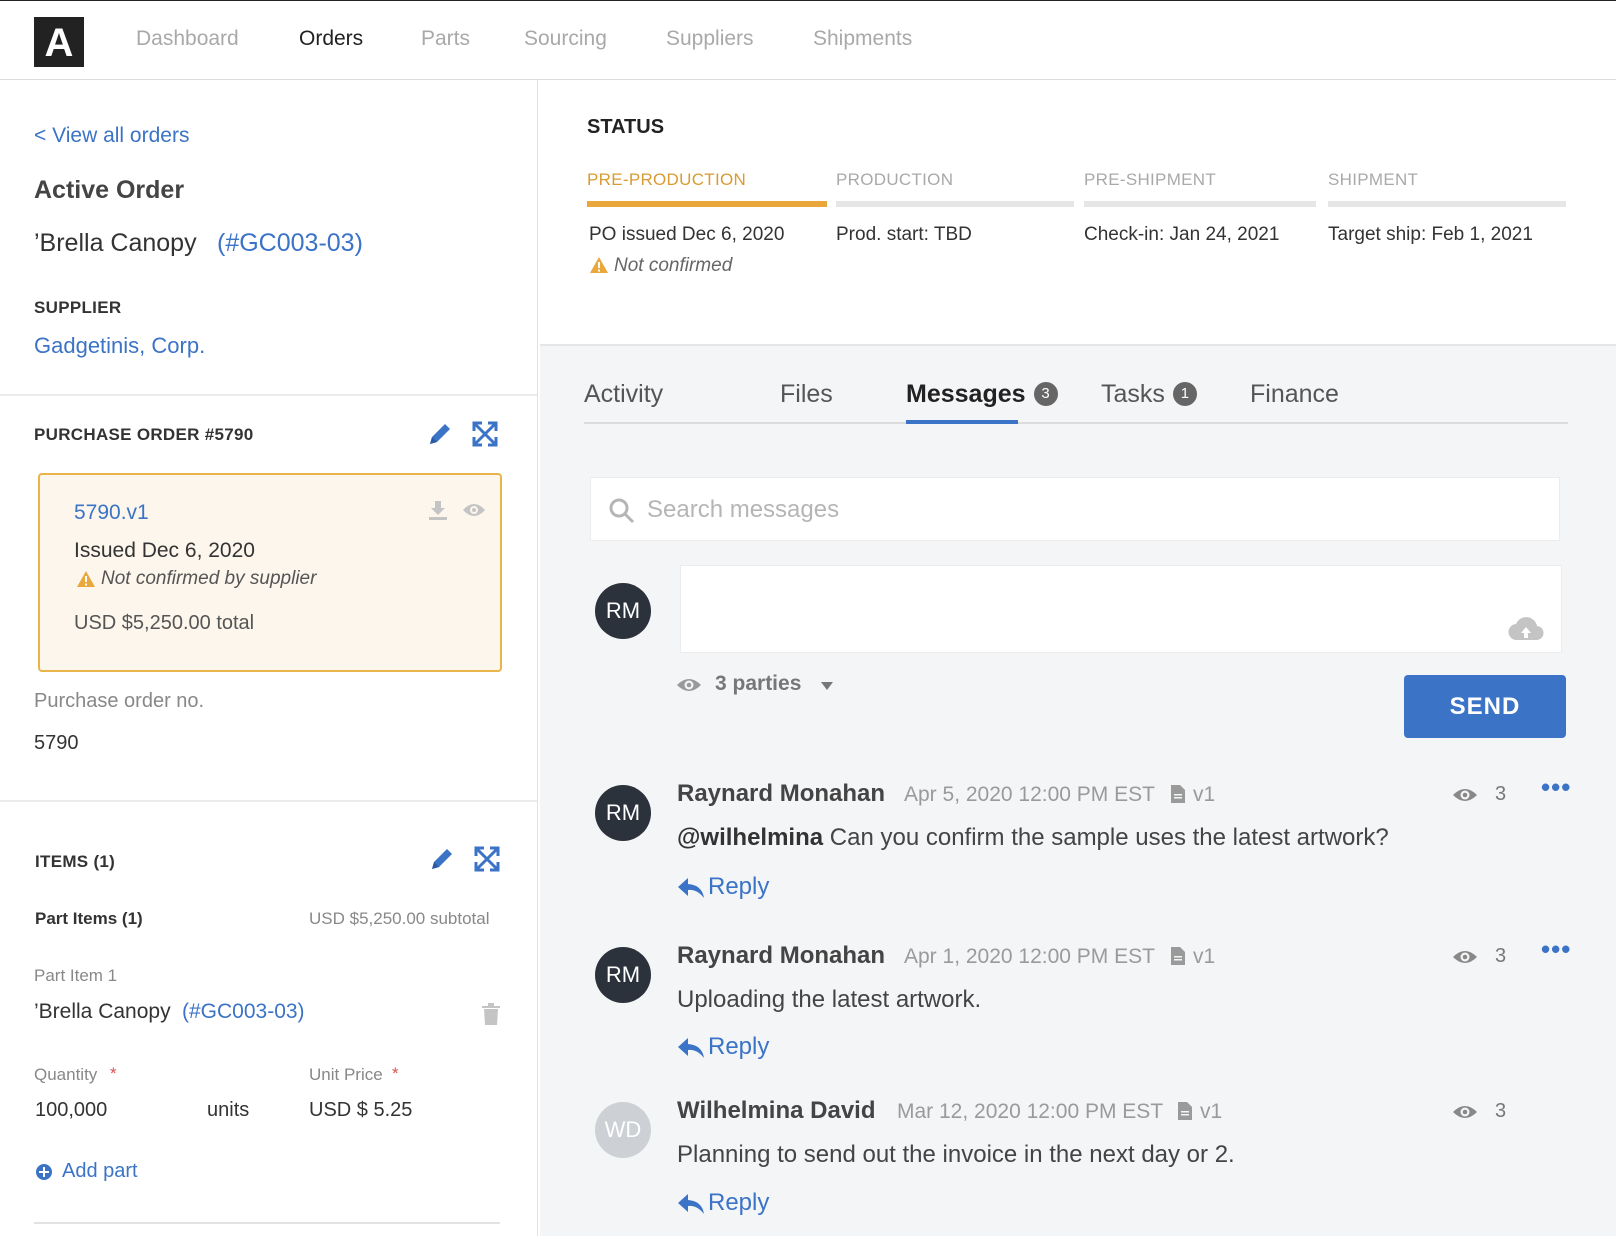 This screenshot has height=1236, width=1616. I want to click on message-date: Mar 12, 2020 12:00 PM EST, so click(1030, 1111).